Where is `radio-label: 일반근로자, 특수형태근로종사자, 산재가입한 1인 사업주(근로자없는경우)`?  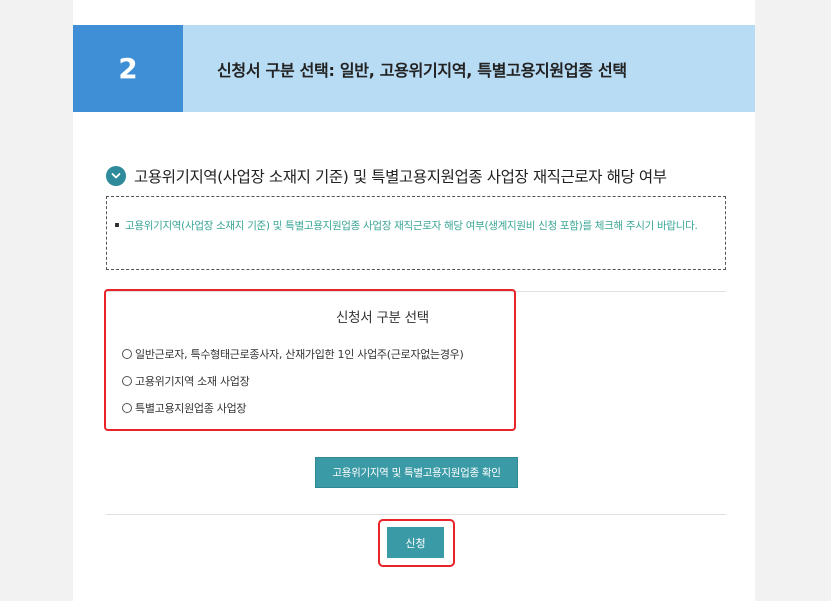
radio-label: 일반근로자, 특수형태근로종사자, 산재가입한 1인 사업주(근로자없는경우) is located at coordinates (299, 354).